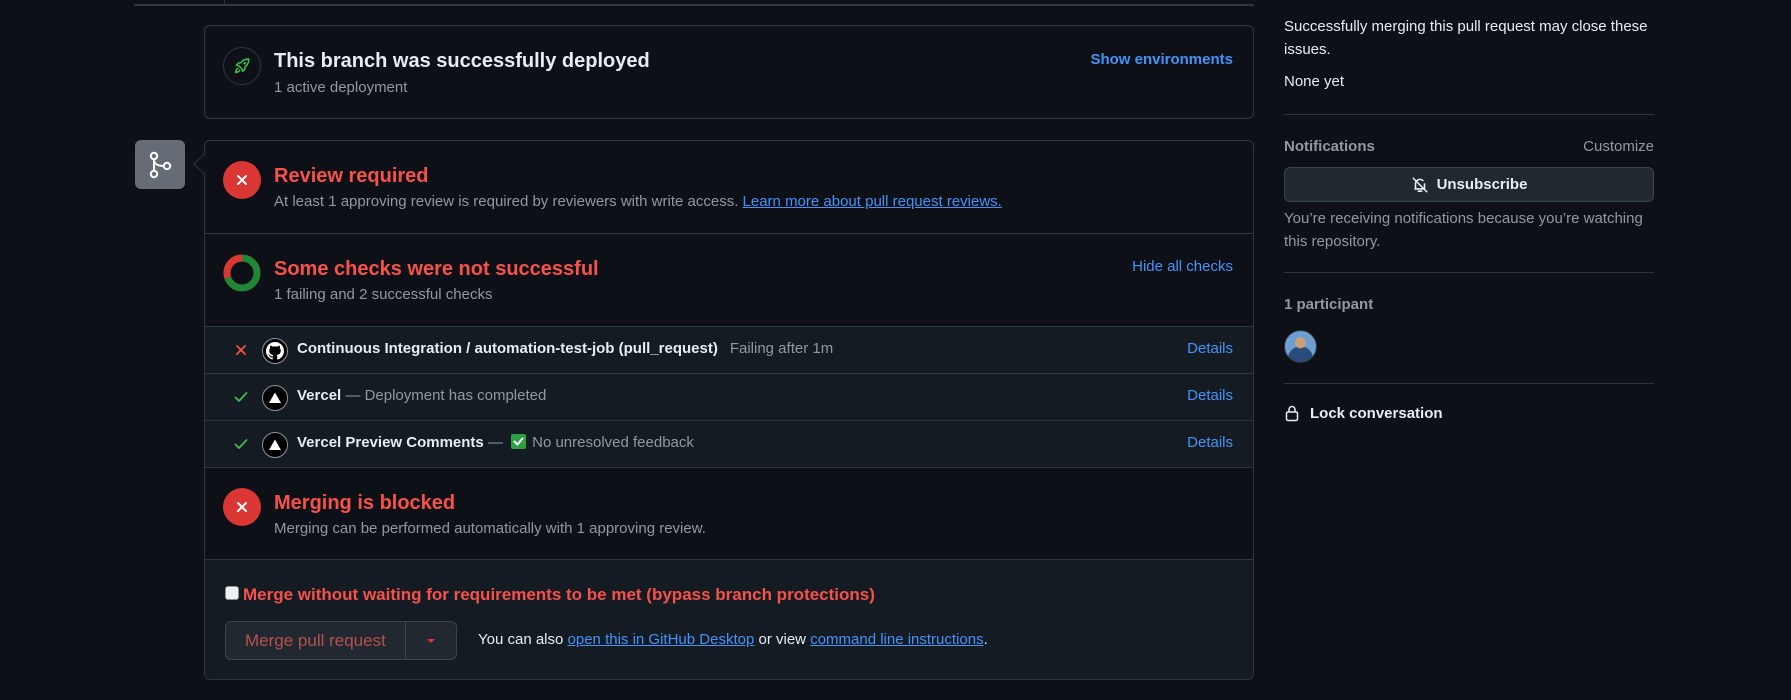  What do you see at coordinates (1300, 346) in the screenshot?
I see `participant-avatar` at bounding box center [1300, 346].